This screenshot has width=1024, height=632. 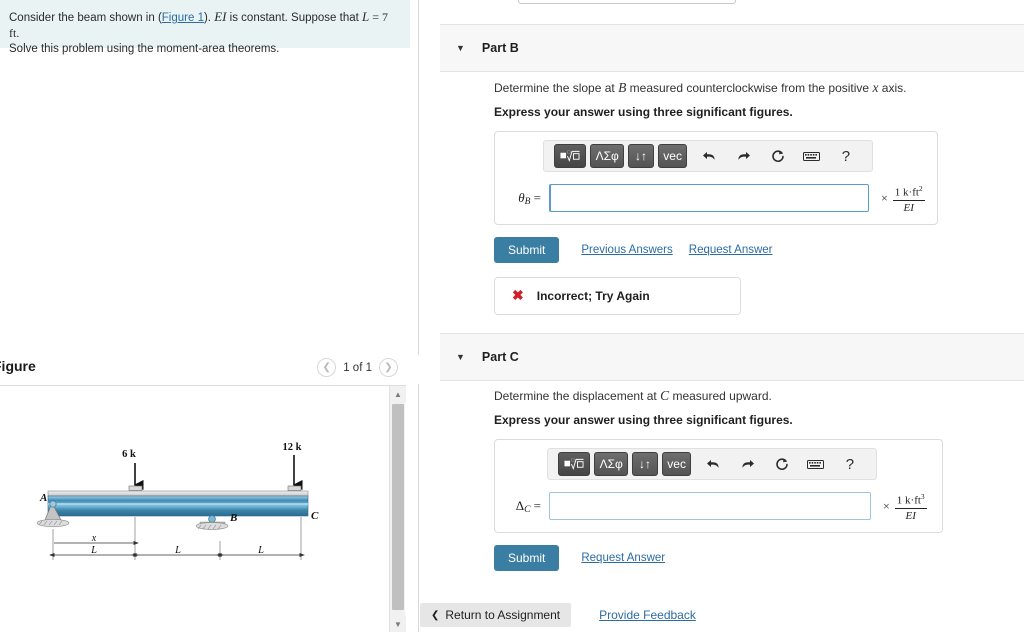 What do you see at coordinates (435, 615) in the screenshot?
I see `chevron-left-icon: ❮` at bounding box center [435, 615].